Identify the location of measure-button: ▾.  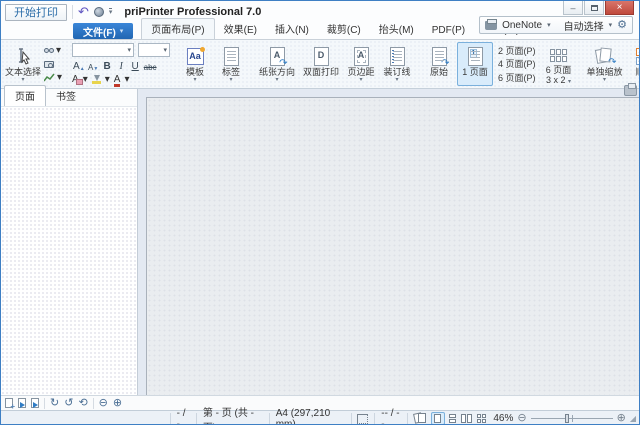
(53, 77).